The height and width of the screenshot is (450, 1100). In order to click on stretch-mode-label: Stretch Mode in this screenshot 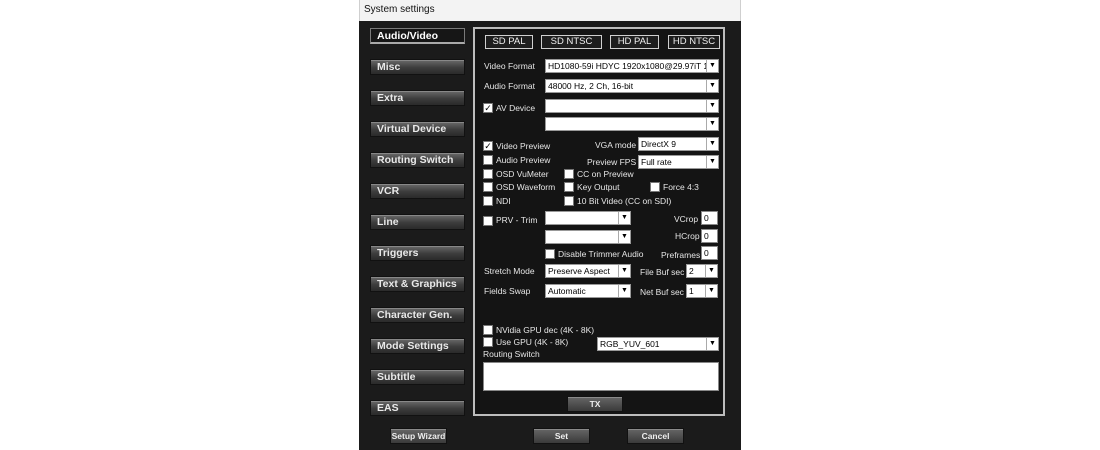, I will do `click(509, 271)`.